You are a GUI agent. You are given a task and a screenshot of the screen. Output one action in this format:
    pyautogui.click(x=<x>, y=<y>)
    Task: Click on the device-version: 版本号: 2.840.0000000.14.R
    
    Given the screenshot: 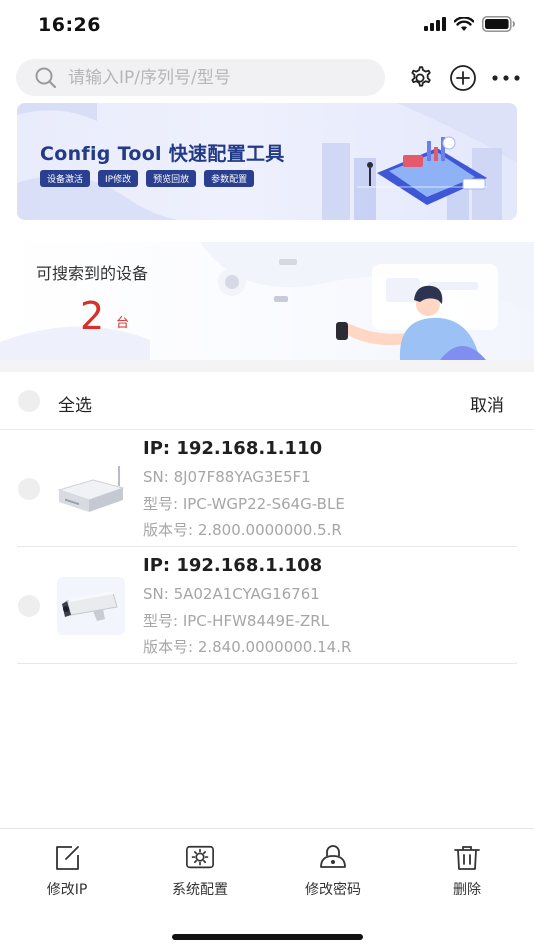 What is the action you would take?
    pyautogui.click(x=247, y=647)
    